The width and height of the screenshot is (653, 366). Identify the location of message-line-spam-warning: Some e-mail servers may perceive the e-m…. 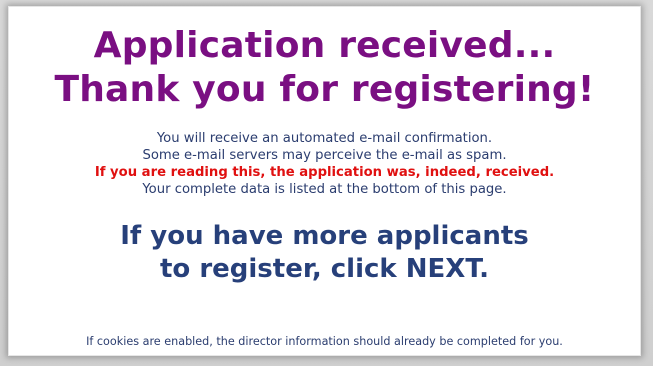
(324, 155).